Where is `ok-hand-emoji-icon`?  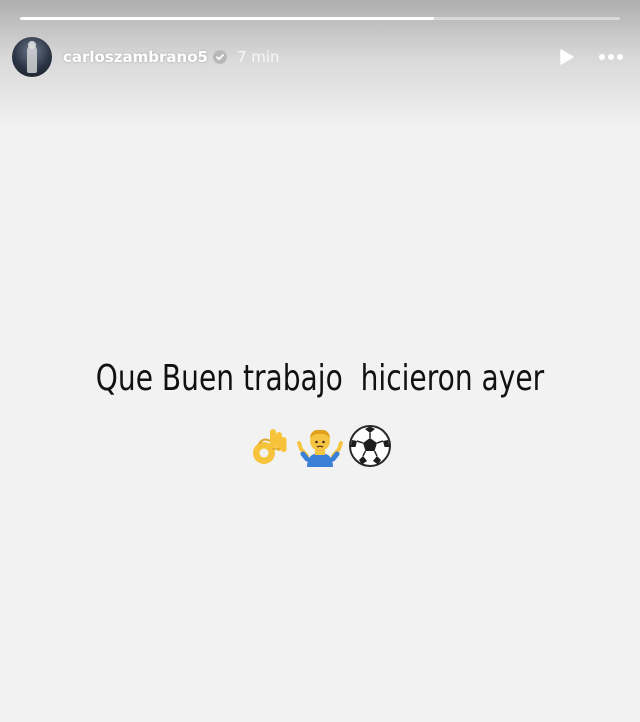
ok-hand-emoji-icon is located at coordinates (270, 446).